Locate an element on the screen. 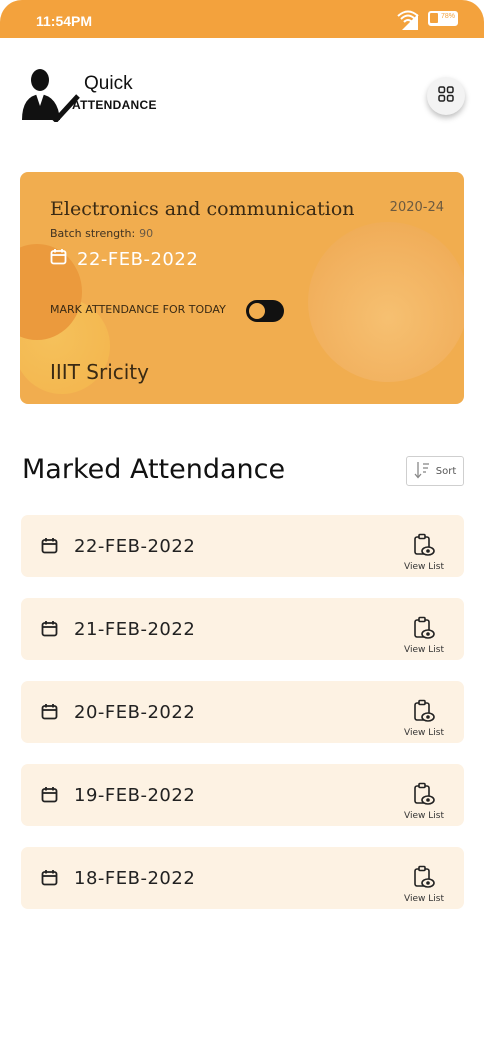 The width and height of the screenshot is (484, 1050). attendance-row: 22-FEB-2022 View List is located at coordinates (242, 546).